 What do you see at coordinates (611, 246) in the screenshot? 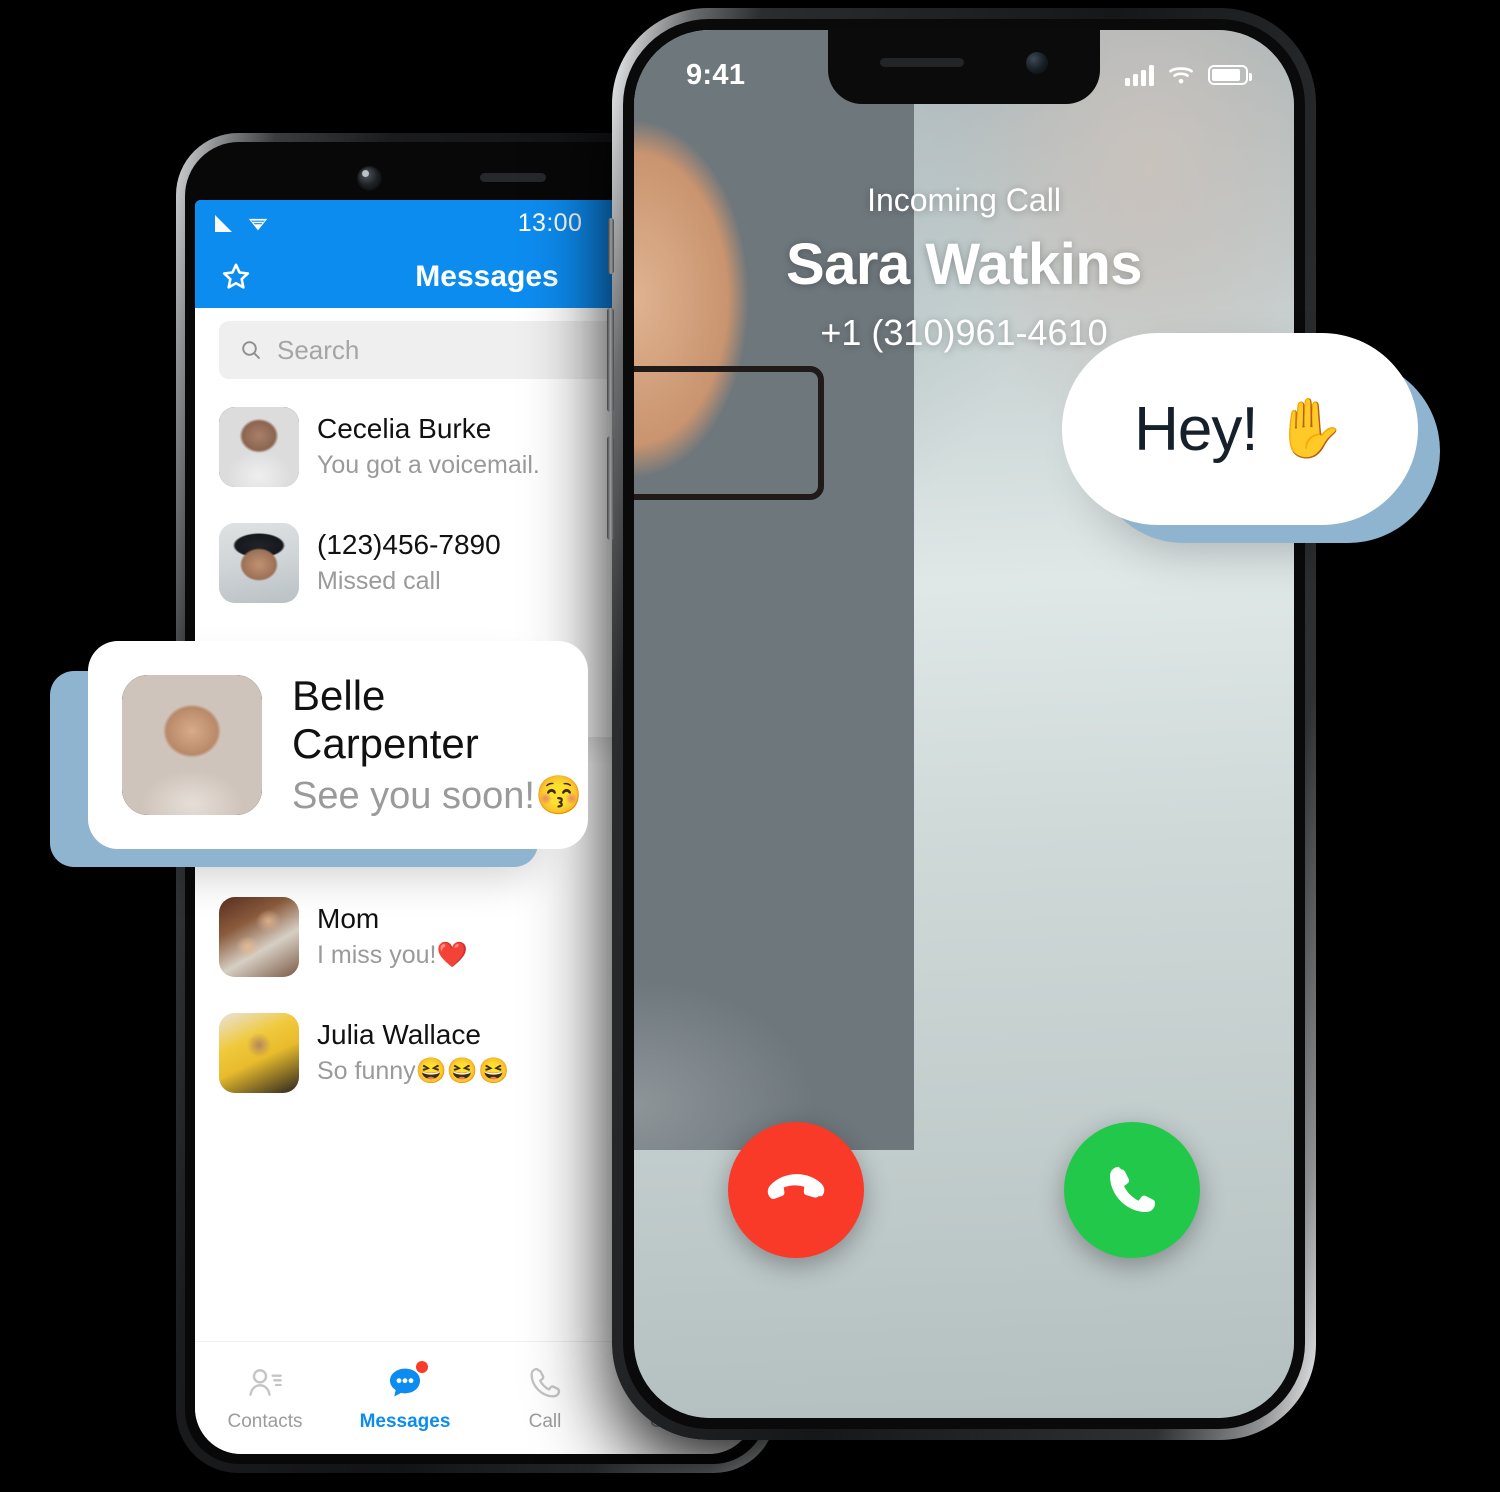
I see `iphone-mute-switch` at bounding box center [611, 246].